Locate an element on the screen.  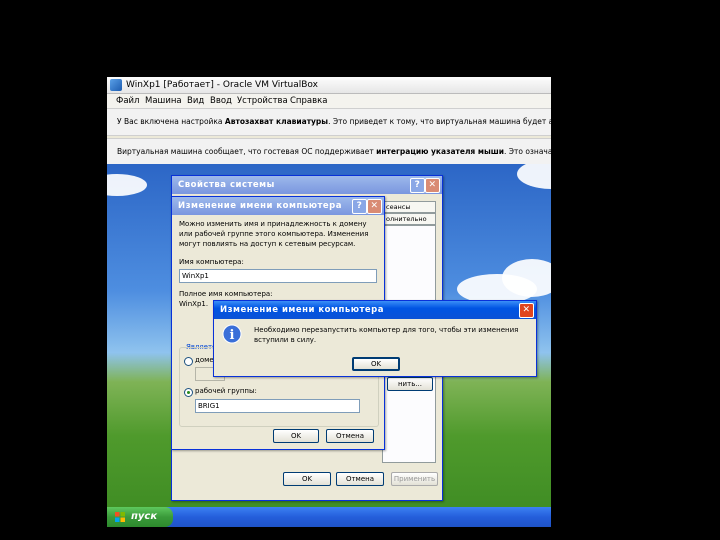
computer-name-changes-titlebar: Изменение имени компьютера ? ✕ is located at coordinates (278, 206).